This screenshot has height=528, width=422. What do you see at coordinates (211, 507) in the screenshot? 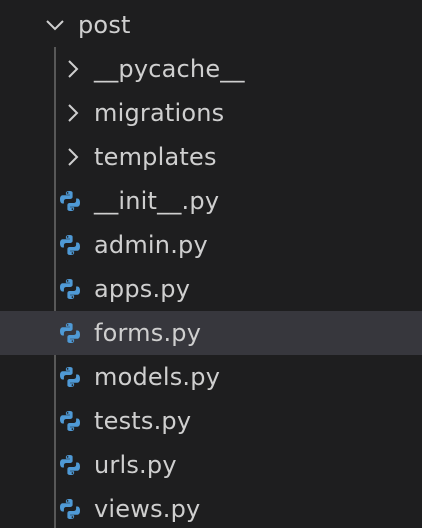
I see `file-views: views.py` at bounding box center [211, 507].